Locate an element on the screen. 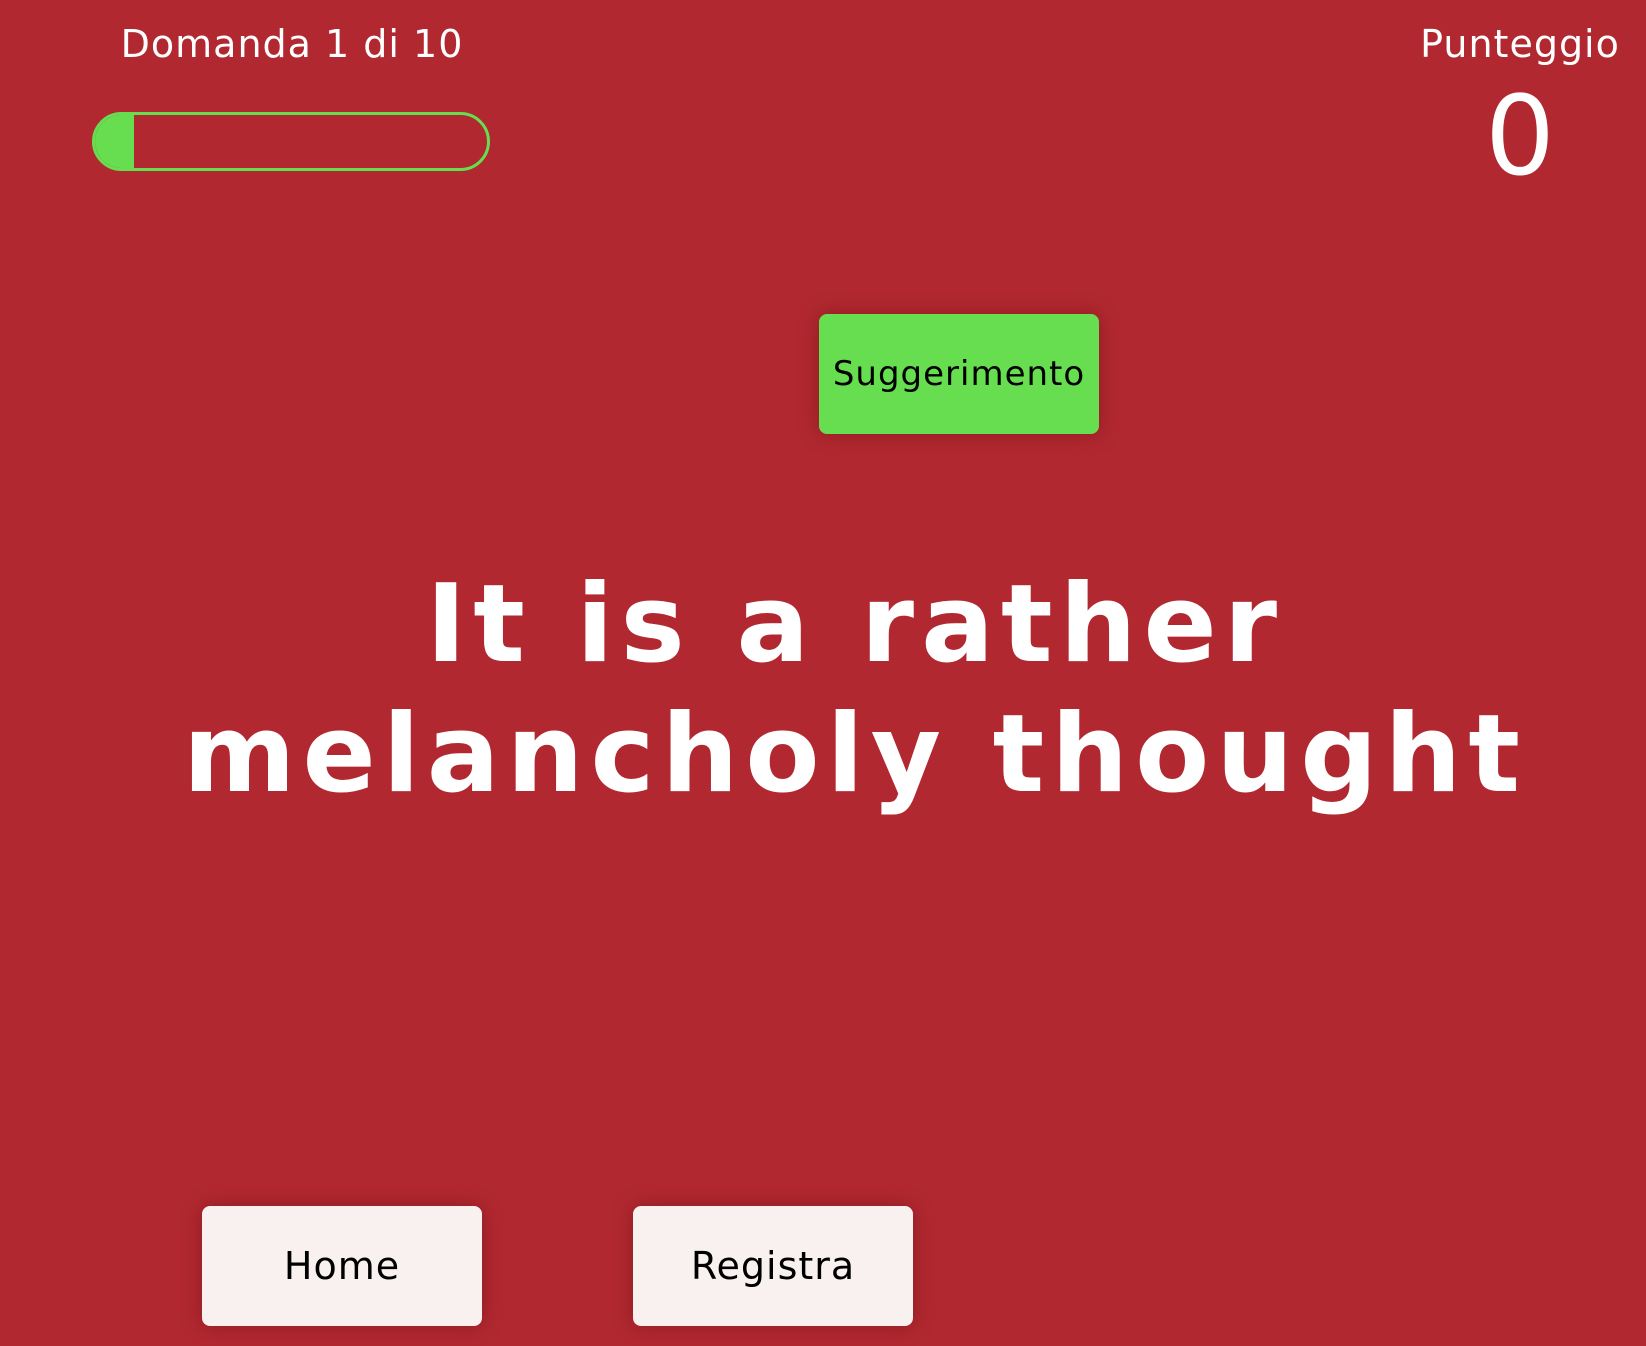 The height and width of the screenshot is (1346, 1646). score-value: 0 is located at coordinates (1520, 136).